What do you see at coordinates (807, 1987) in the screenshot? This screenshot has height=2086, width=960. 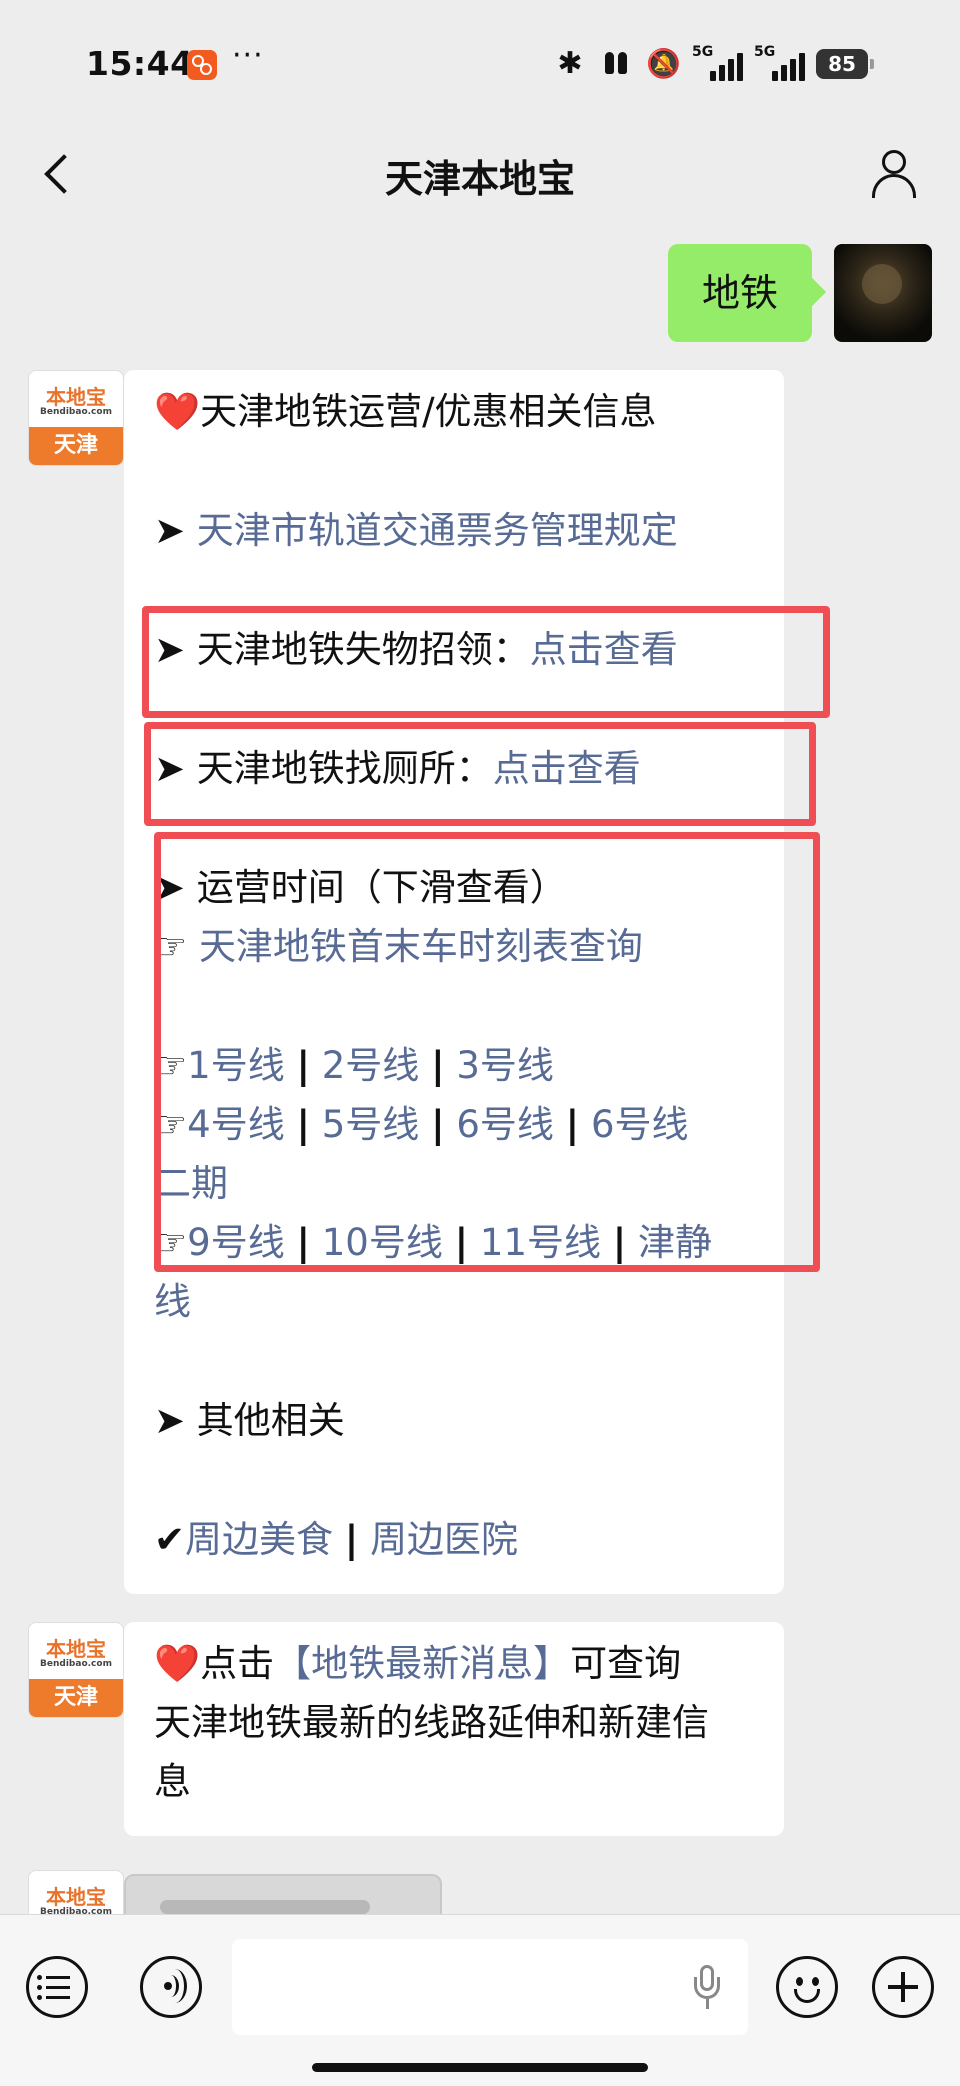 I see `emoji-icon` at bounding box center [807, 1987].